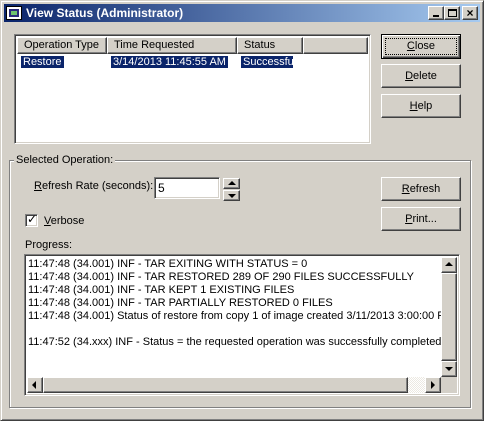  What do you see at coordinates (436, 16) in the screenshot?
I see `minimize-icon` at bounding box center [436, 16].